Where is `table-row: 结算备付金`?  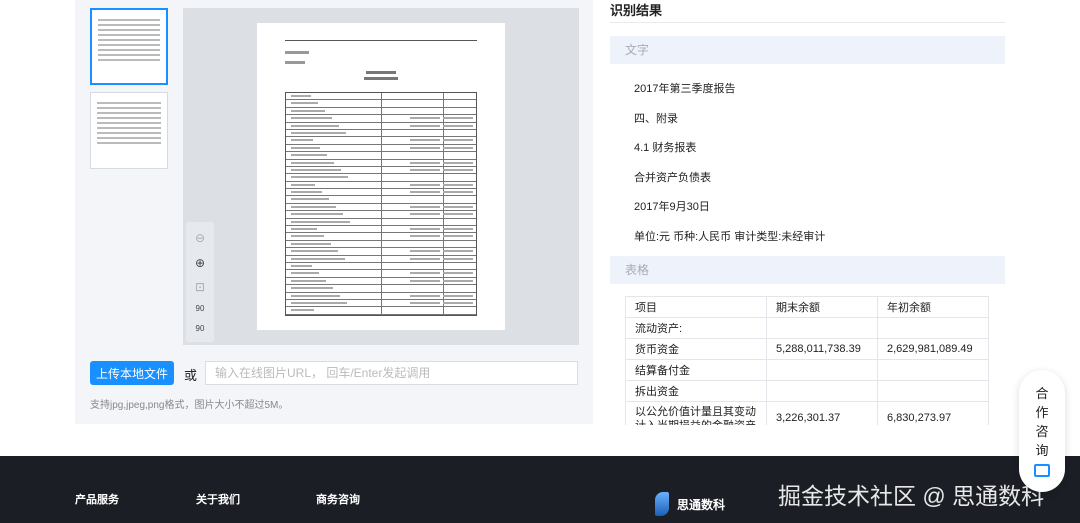
table-row: 结算备付金 is located at coordinates (807, 370).